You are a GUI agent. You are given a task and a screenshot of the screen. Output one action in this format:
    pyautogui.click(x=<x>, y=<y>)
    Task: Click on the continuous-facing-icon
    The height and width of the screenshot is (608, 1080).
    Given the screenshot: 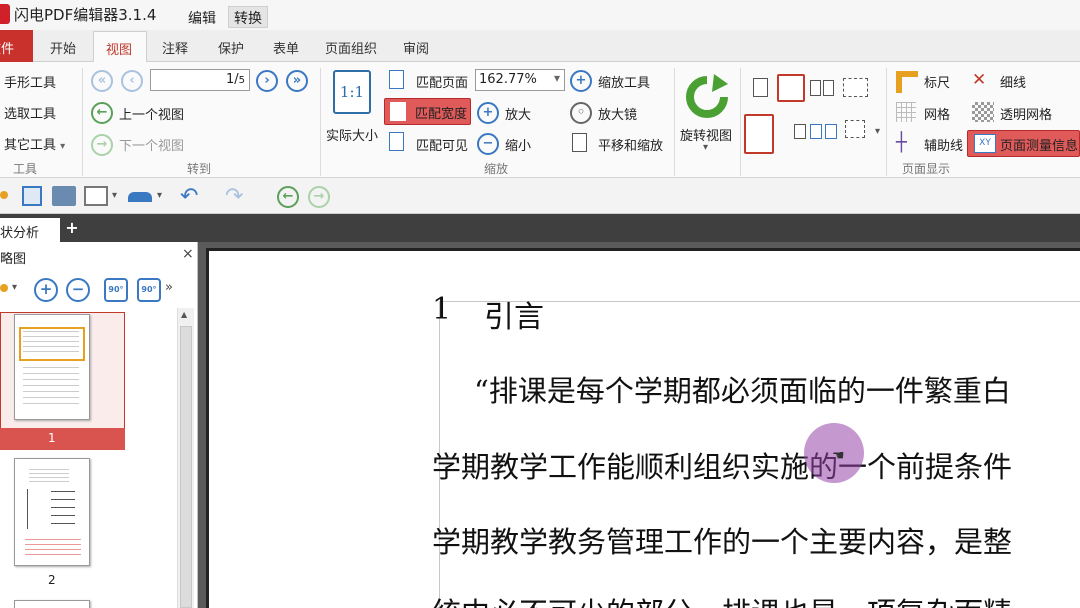 What is the action you would take?
    pyautogui.click(x=855, y=87)
    